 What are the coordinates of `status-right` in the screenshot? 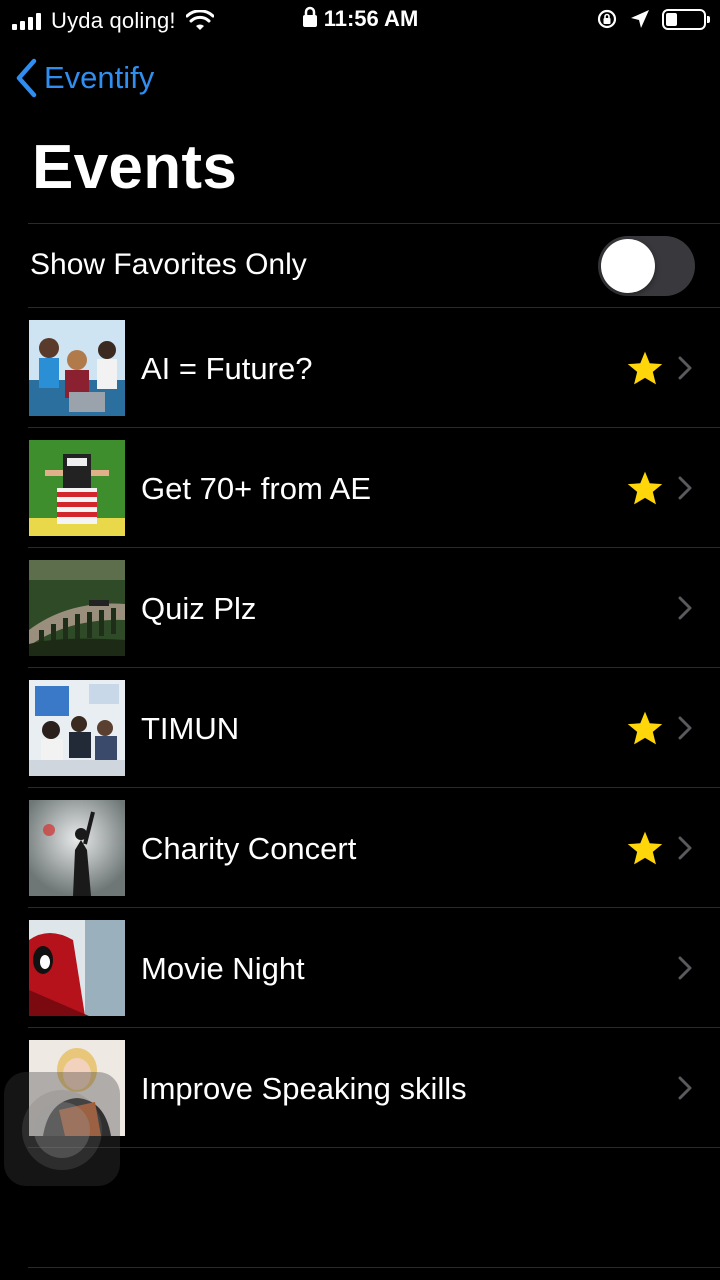 It's located at (653, 19).